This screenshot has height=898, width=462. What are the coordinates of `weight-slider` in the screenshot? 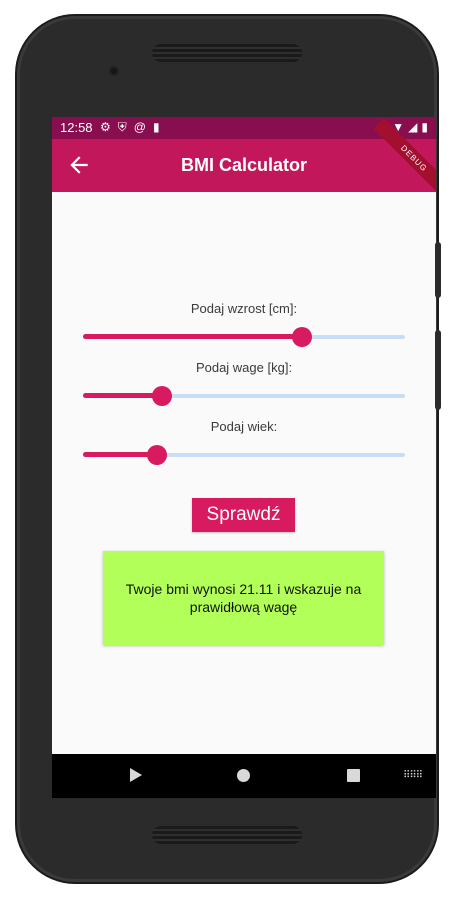 It's located at (244, 396).